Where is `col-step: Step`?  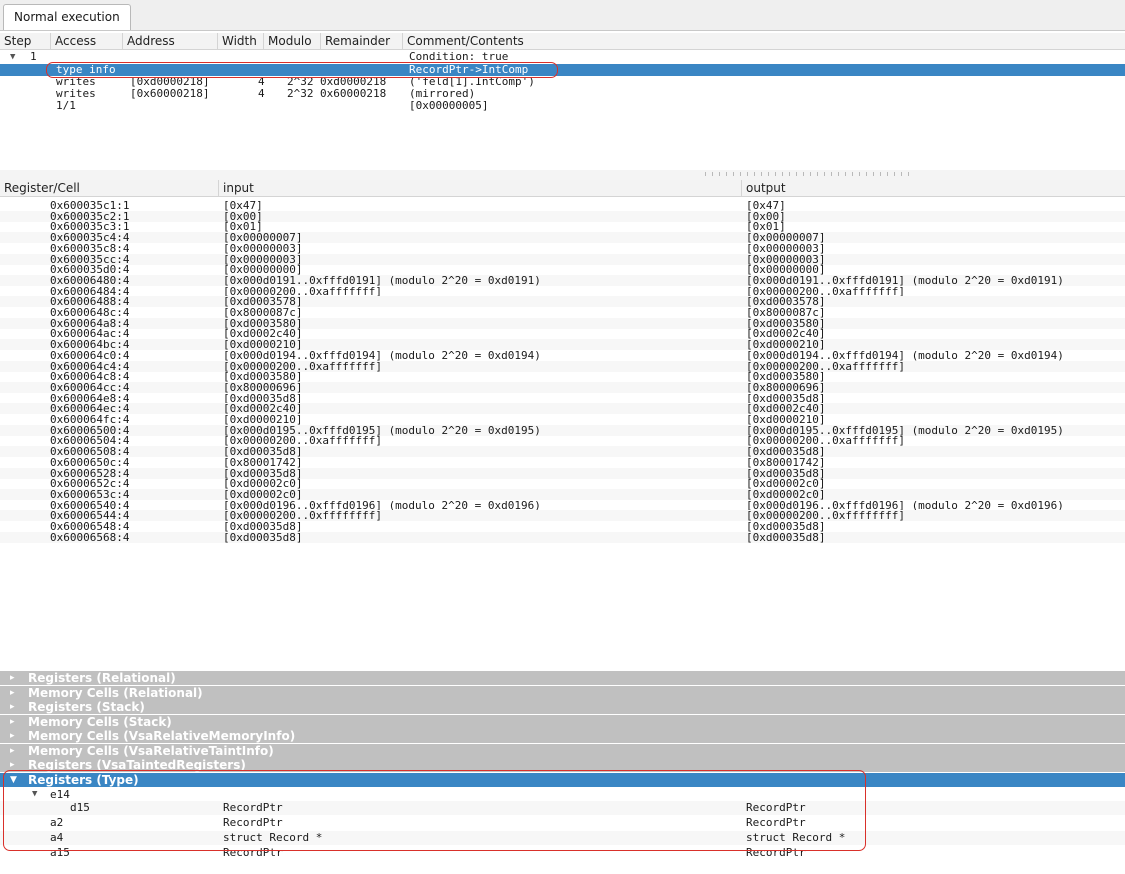
col-step: Step is located at coordinates (25, 41).